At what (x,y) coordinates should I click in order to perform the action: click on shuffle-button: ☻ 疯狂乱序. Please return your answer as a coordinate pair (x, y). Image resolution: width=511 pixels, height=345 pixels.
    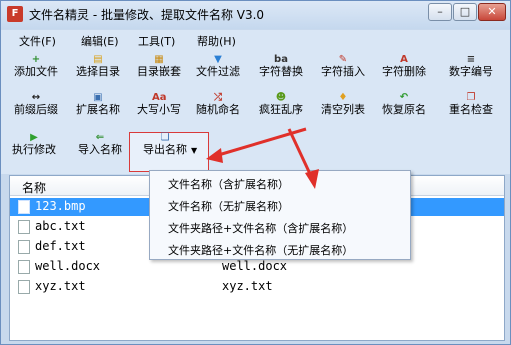
    Looking at the image, I should click on (281, 107).